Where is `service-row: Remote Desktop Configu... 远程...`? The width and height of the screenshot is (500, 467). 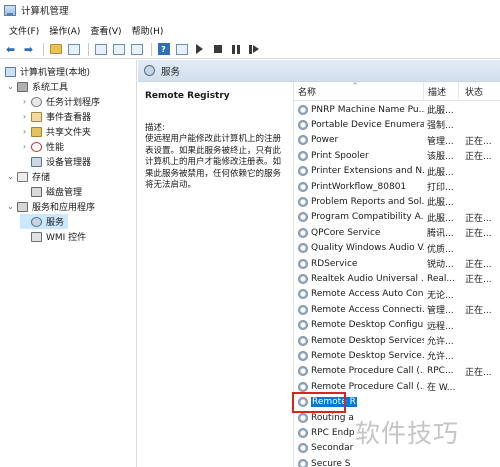
service-row: Remote Desktop Configu... 远程... is located at coordinates (397, 325).